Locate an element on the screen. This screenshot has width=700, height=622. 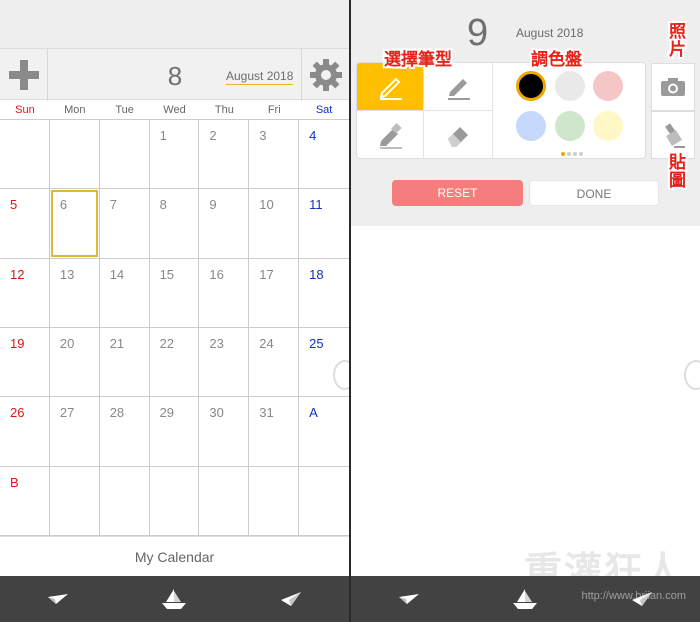
sticker-button is located at coordinates (673, 135).